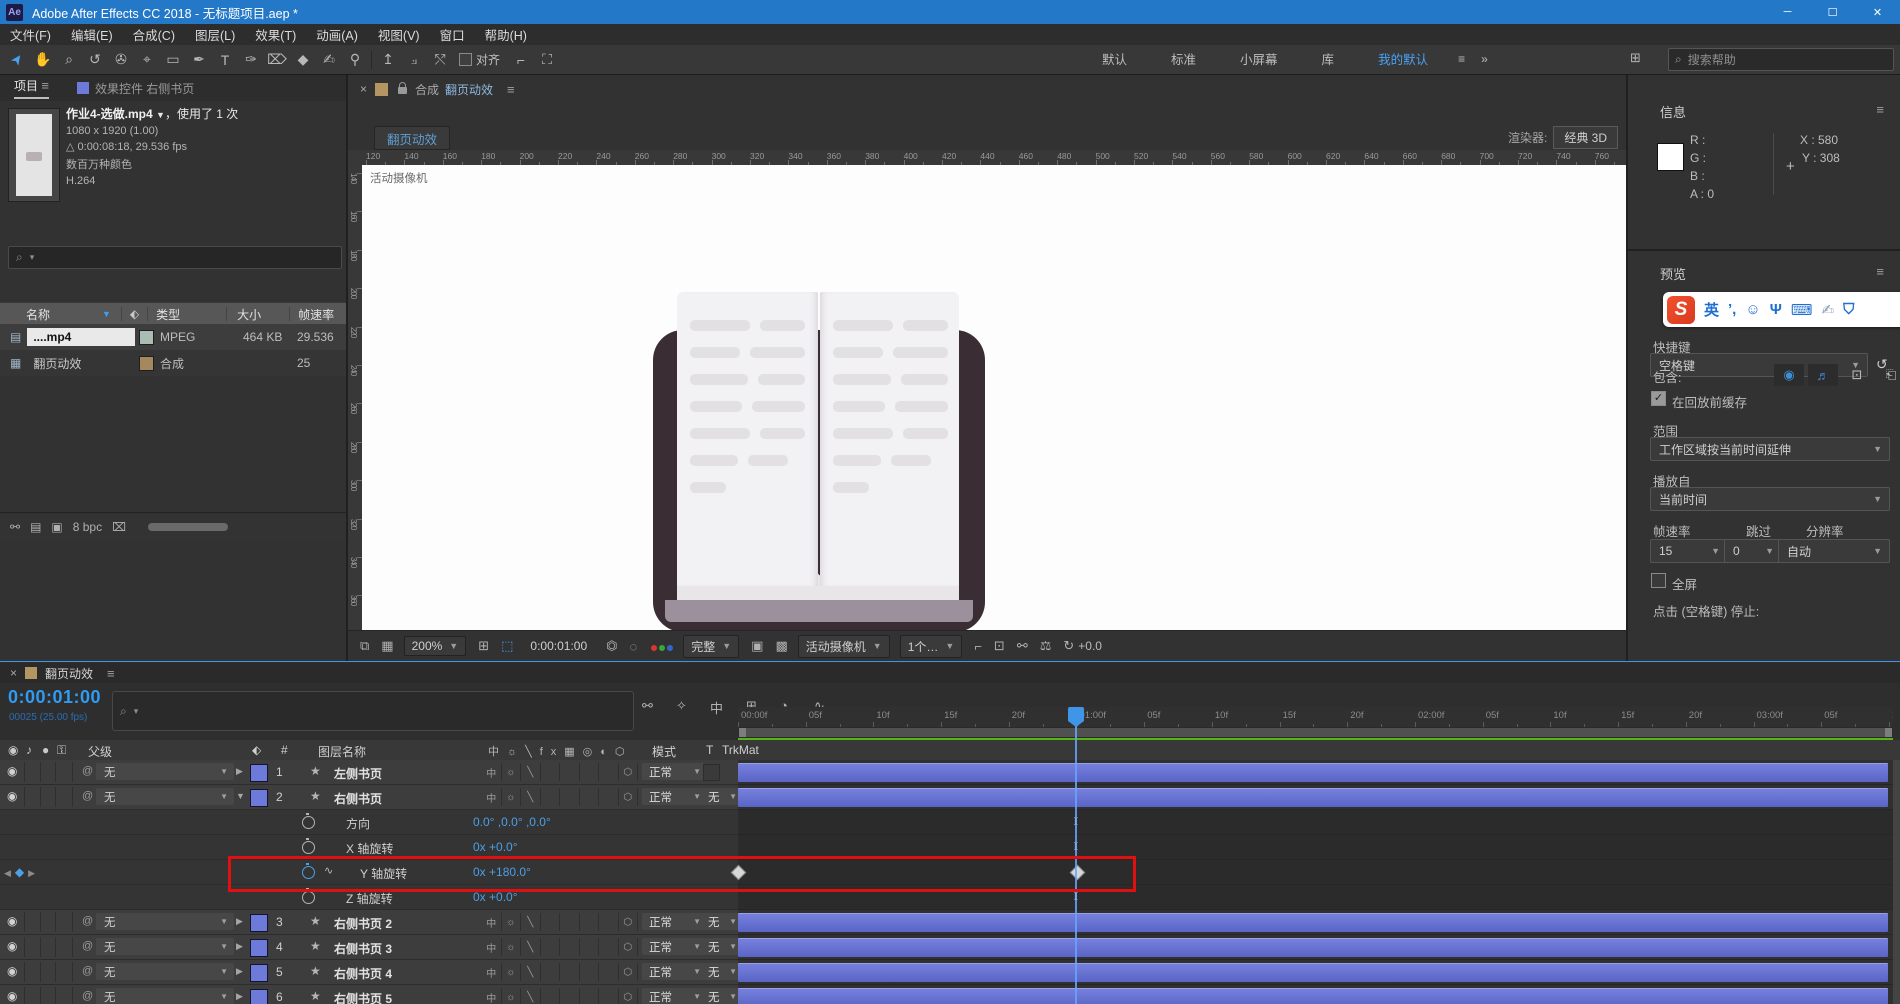  What do you see at coordinates (1090, 646) in the screenshot?
I see `exposure-value: +0.0` at bounding box center [1090, 646].